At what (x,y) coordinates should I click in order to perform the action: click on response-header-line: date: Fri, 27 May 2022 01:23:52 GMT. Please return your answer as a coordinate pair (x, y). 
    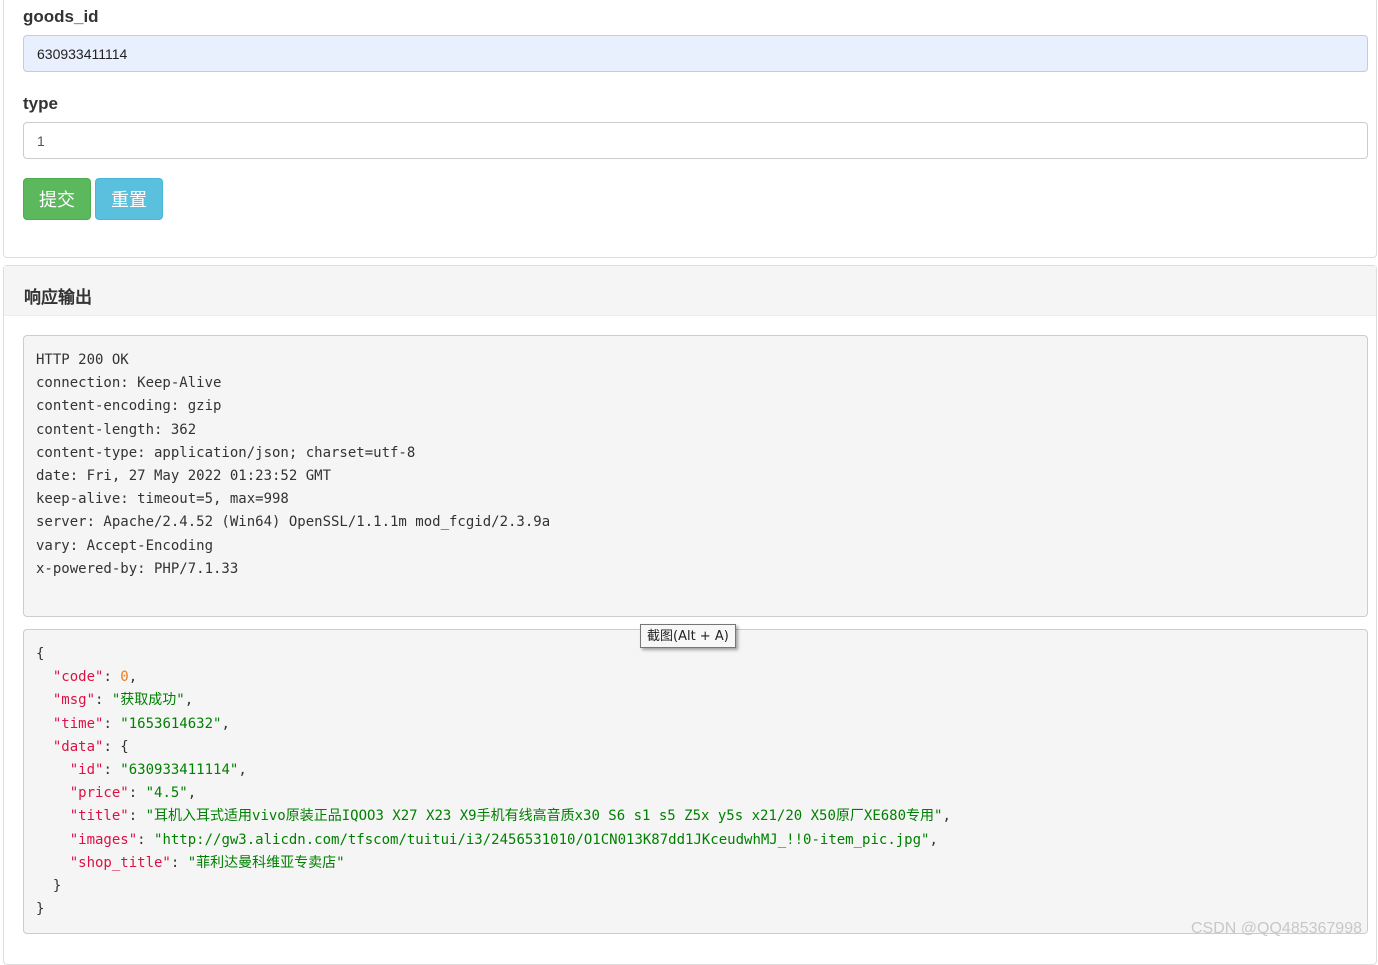
    Looking at the image, I should click on (184, 476).